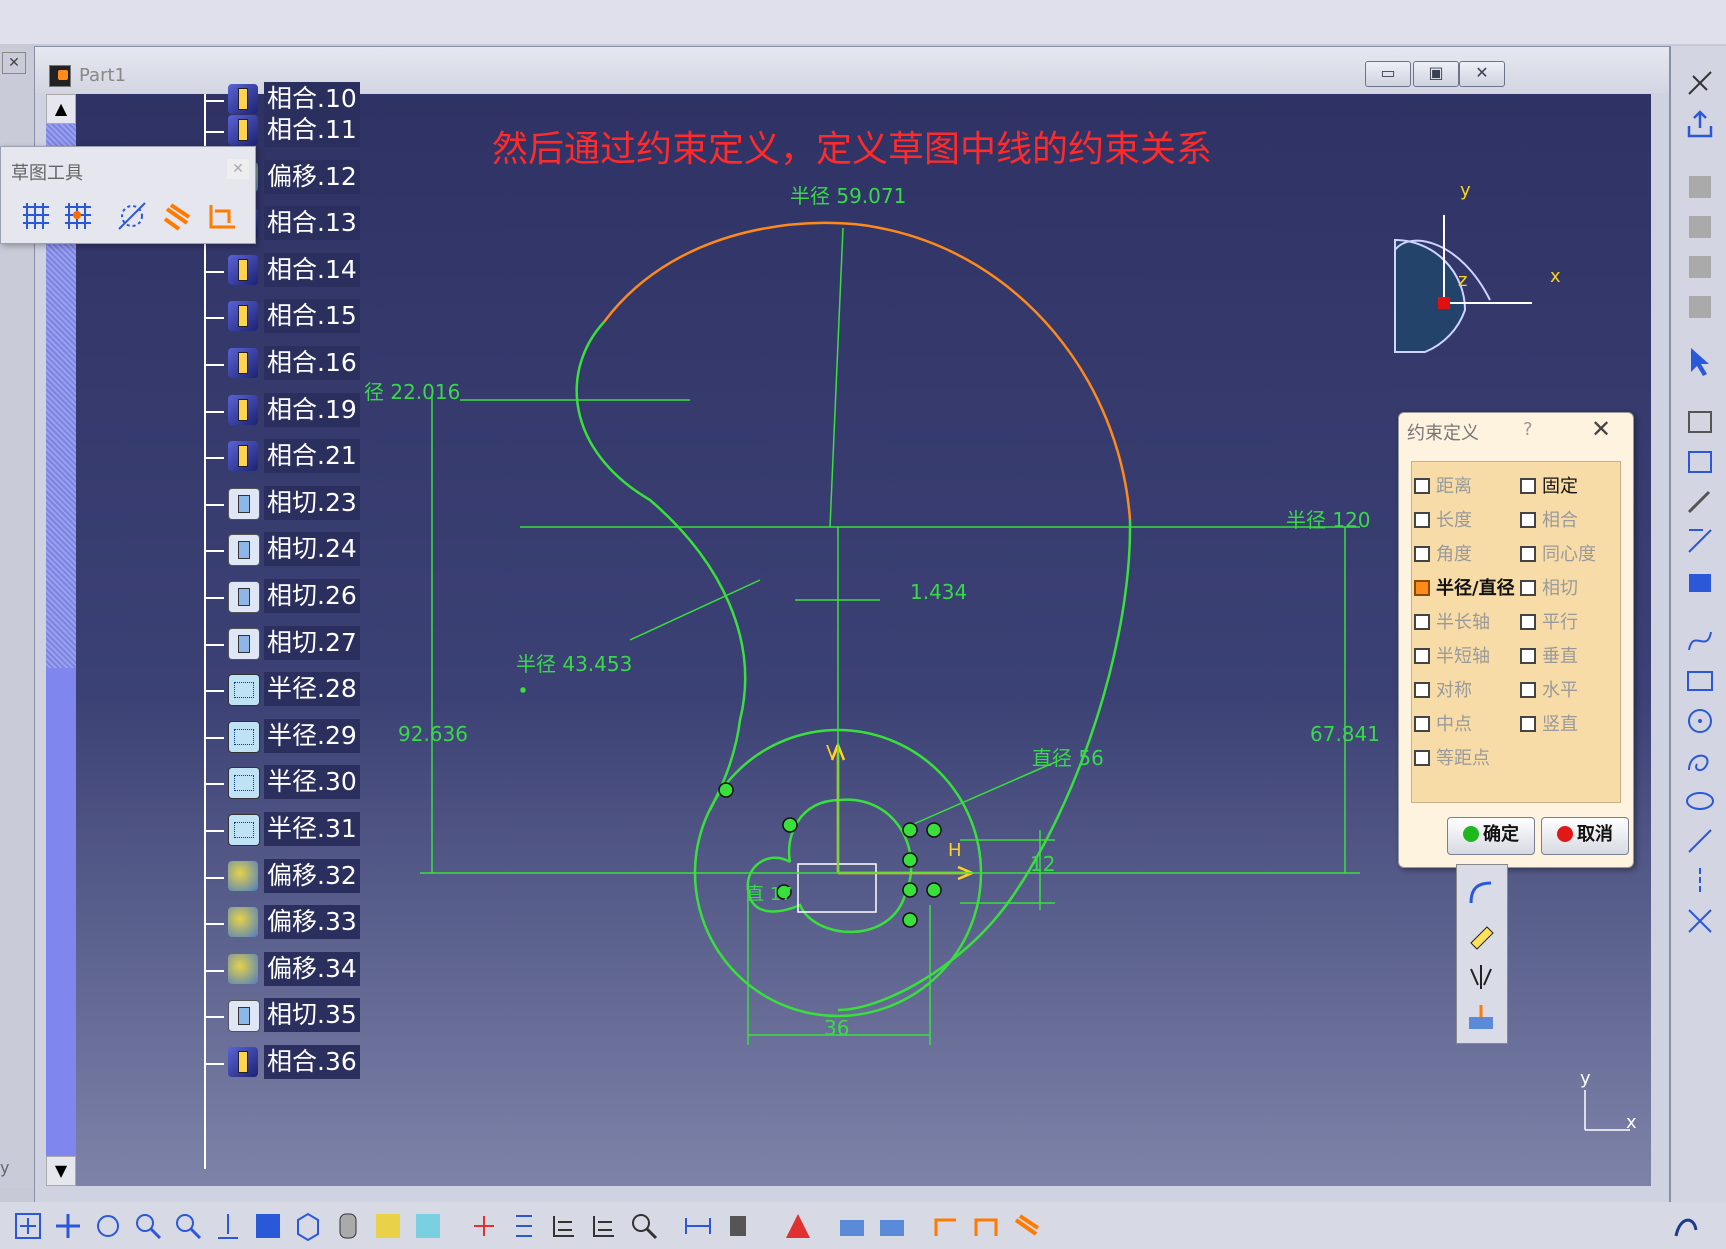 The height and width of the screenshot is (1249, 1726). I want to click on pad-icon, so click(852, 1226).